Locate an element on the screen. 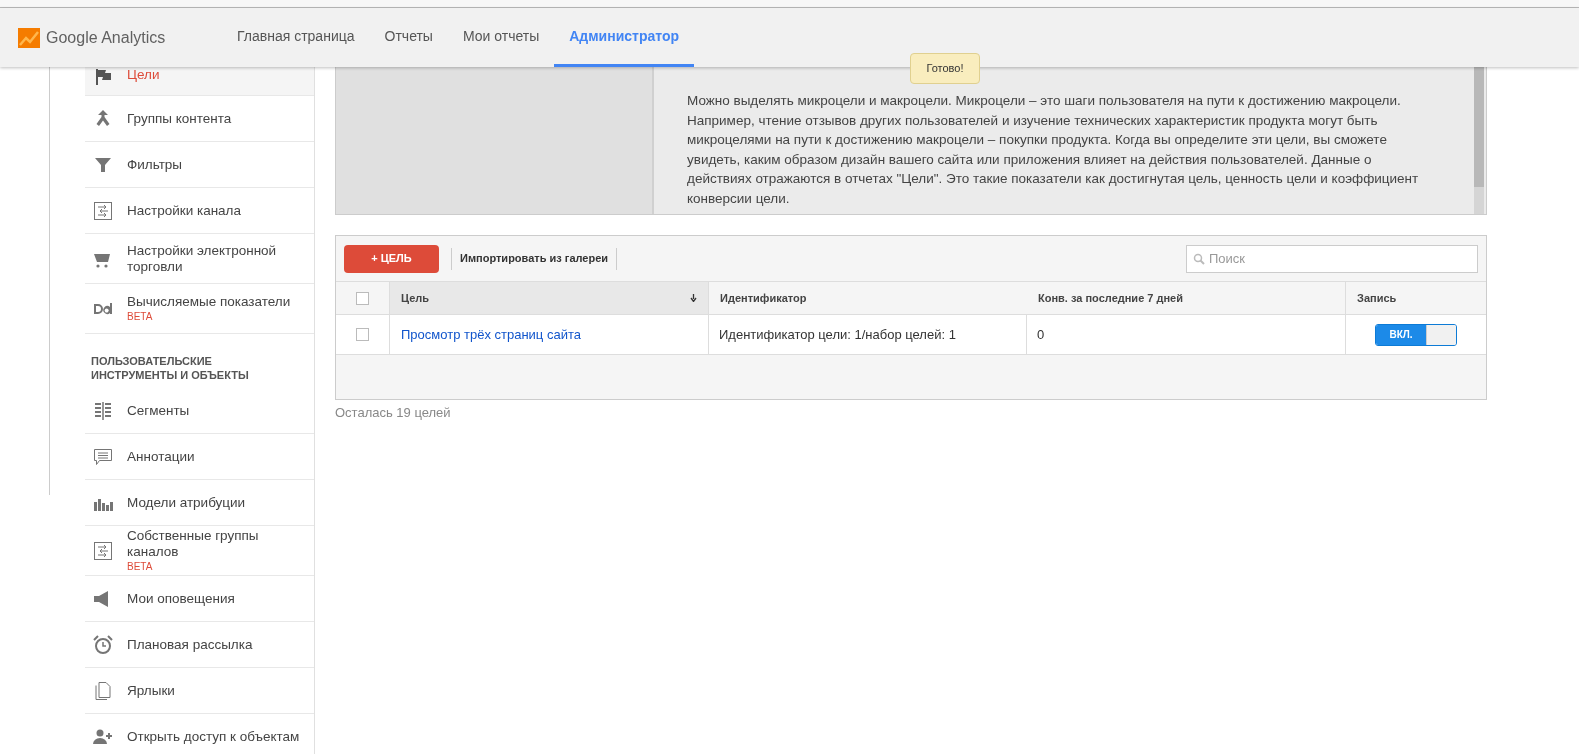 This screenshot has width=1579, height=754. add-goal-button: + ЦЕЛЬ is located at coordinates (391, 258).